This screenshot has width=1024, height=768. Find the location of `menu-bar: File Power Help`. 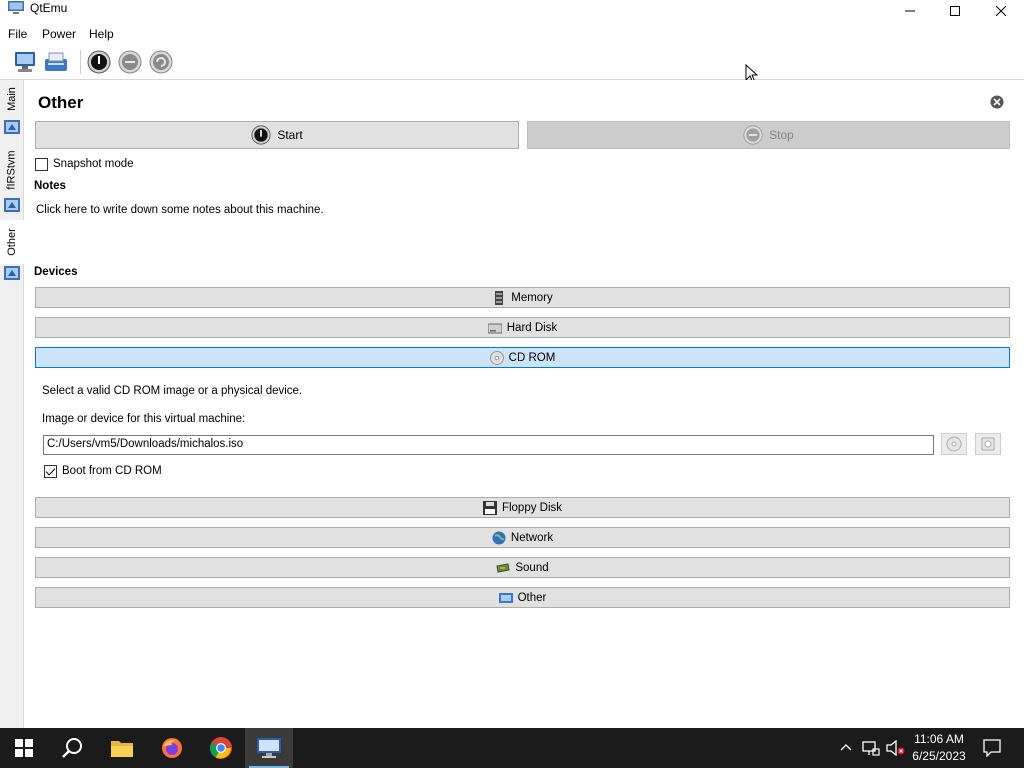

menu-bar: File Power Help is located at coordinates (512, 33).